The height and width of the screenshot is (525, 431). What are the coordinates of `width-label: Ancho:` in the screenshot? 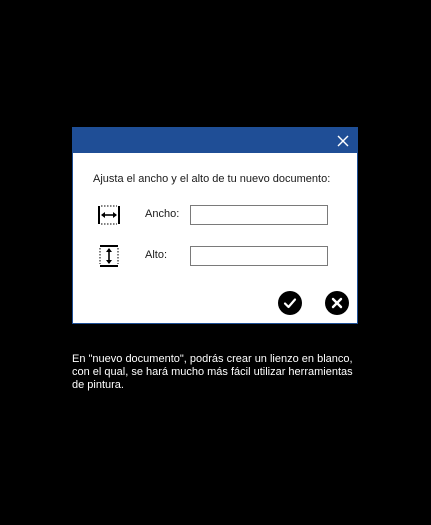 It's located at (162, 214).